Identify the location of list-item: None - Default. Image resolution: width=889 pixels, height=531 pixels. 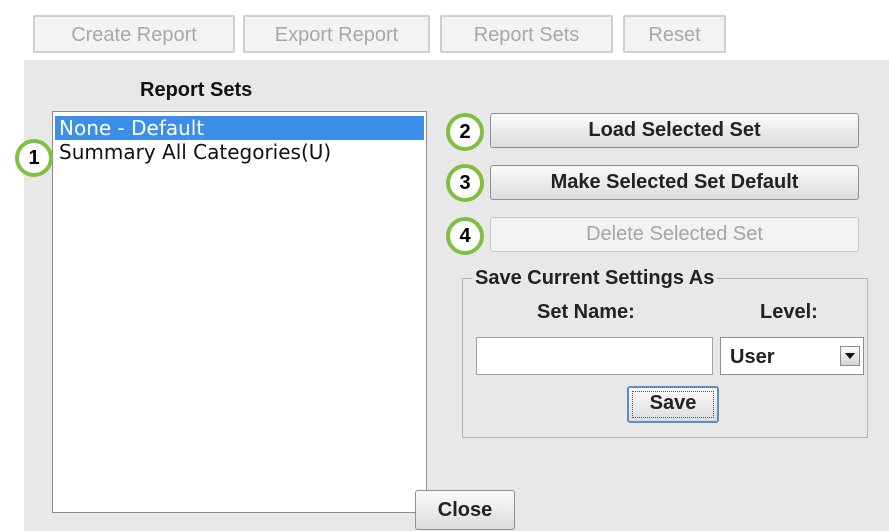
(239, 128).